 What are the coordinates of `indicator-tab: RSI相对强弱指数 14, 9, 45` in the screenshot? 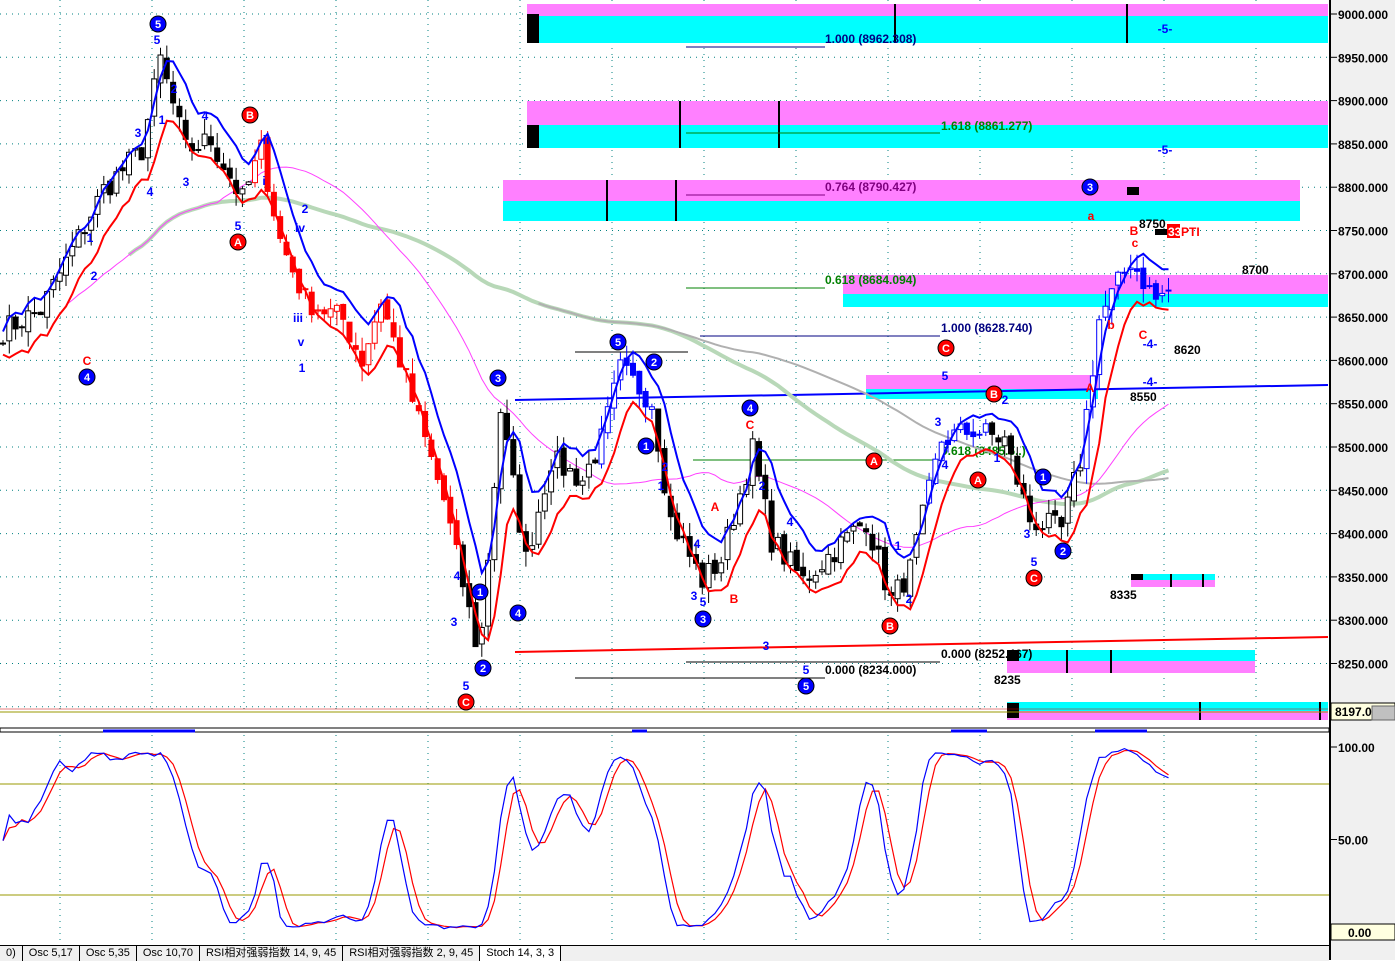 It's located at (272, 953).